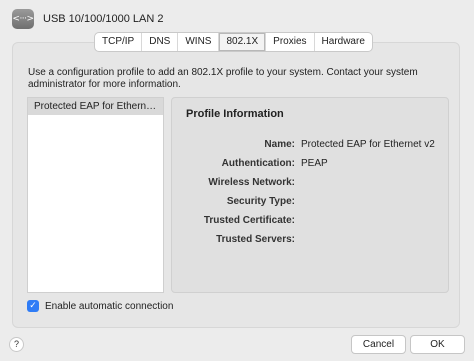 Image resolution: width=474 pixels, height=361 pixels. Describe the element at coordinates (258, 163) in the screenshot. I see `info-label-authentication: Authentication:` at that location.